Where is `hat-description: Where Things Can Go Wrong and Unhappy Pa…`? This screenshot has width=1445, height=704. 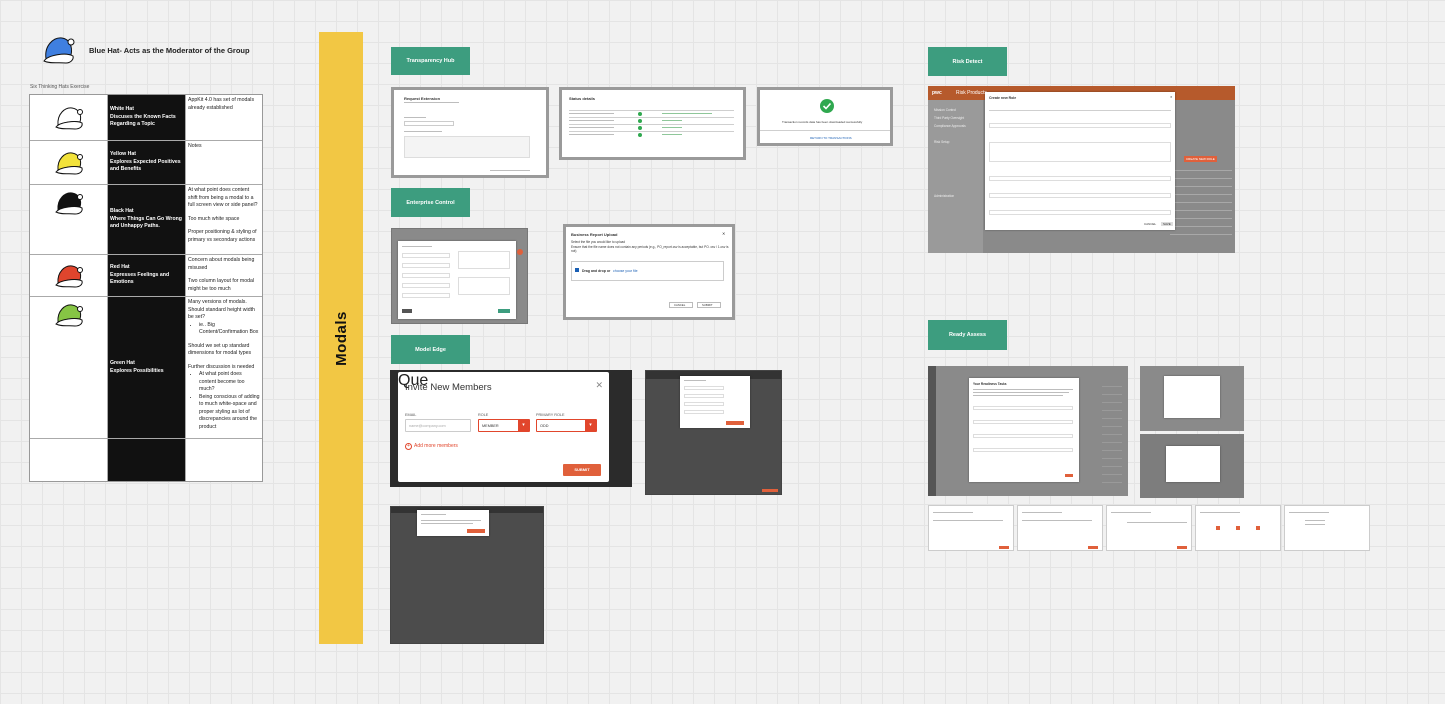
hat-description: Where Things Can Go Wrong and Unhappy Pa… is located at coordinates (146, 222).